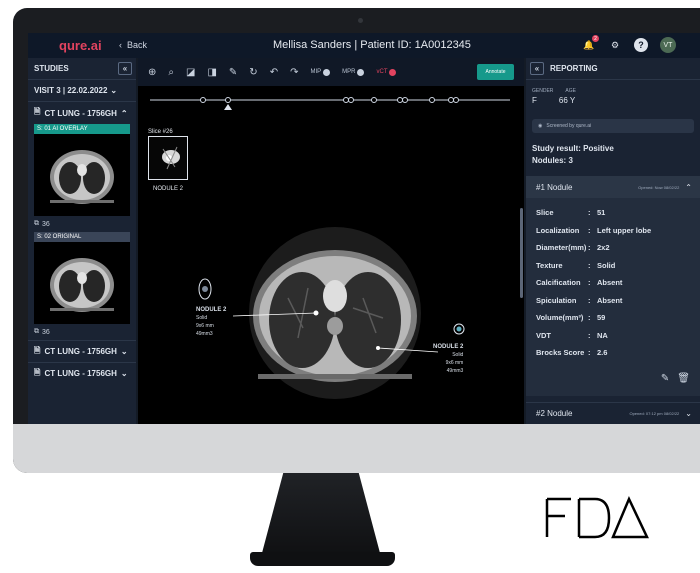 Image resolution: width=700 pixels, height=573 pixels. I want to click on ct-thumbnail, so click(82, 283).